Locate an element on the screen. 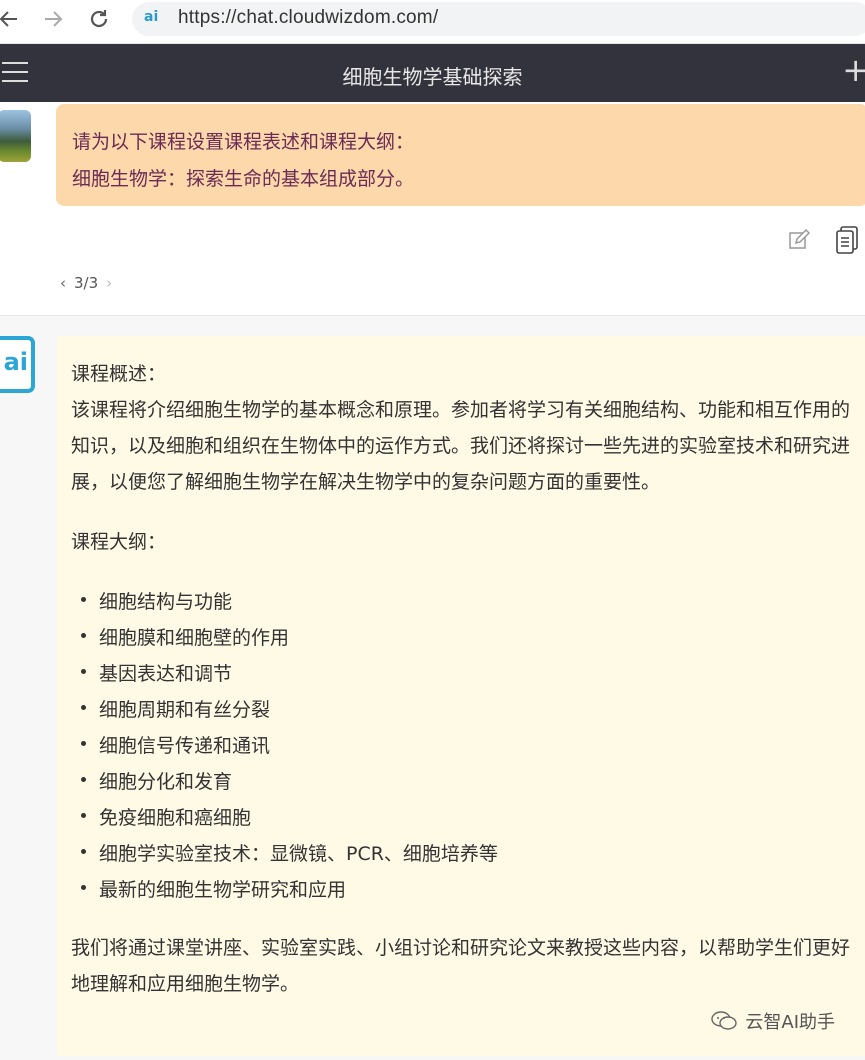 This screenshot has width=865, height=1060. page-title: 细胞生物学基础探索 is located at coordinates (432, 77).